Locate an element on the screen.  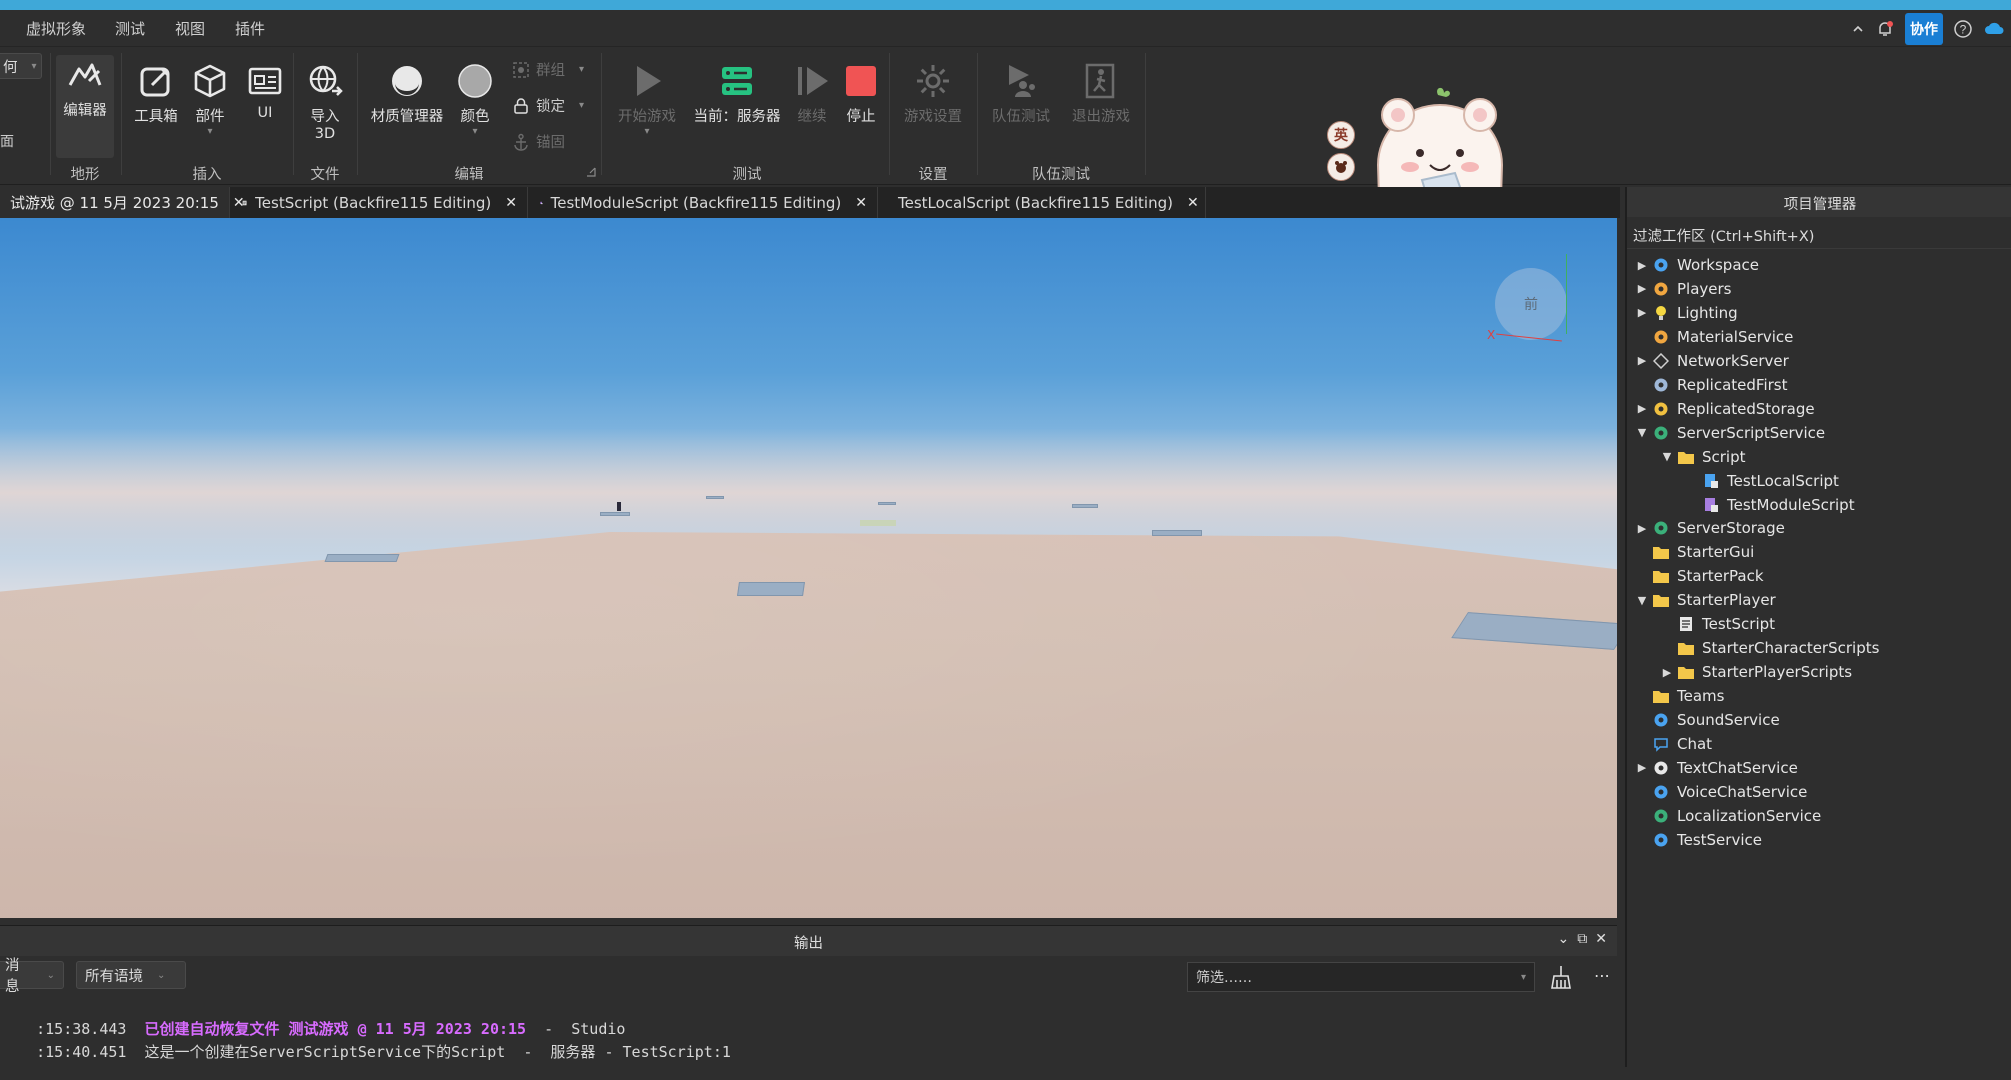
explorer-filter-input: 过滤工作区 (Ctrl+Shift+X) is located at coordinates (1819, 234).